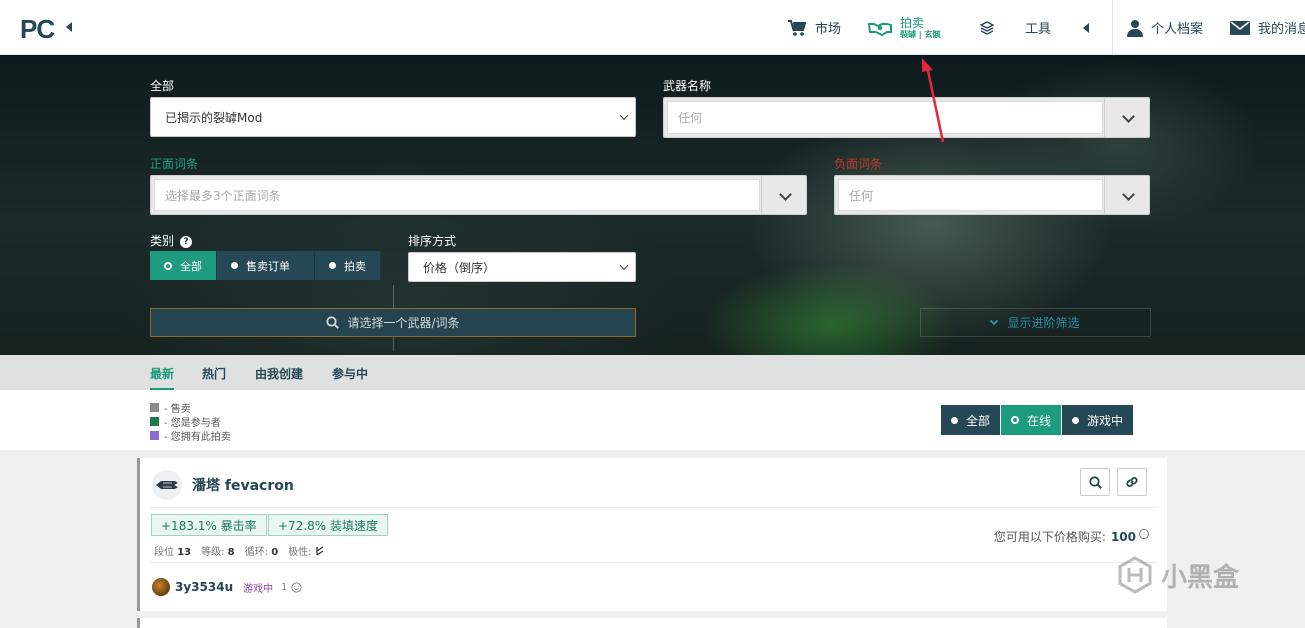  What do you see at coordinates (69, 27) in the screenshot?
I see `platform-caret-icon` at bounding box center [69, 27].